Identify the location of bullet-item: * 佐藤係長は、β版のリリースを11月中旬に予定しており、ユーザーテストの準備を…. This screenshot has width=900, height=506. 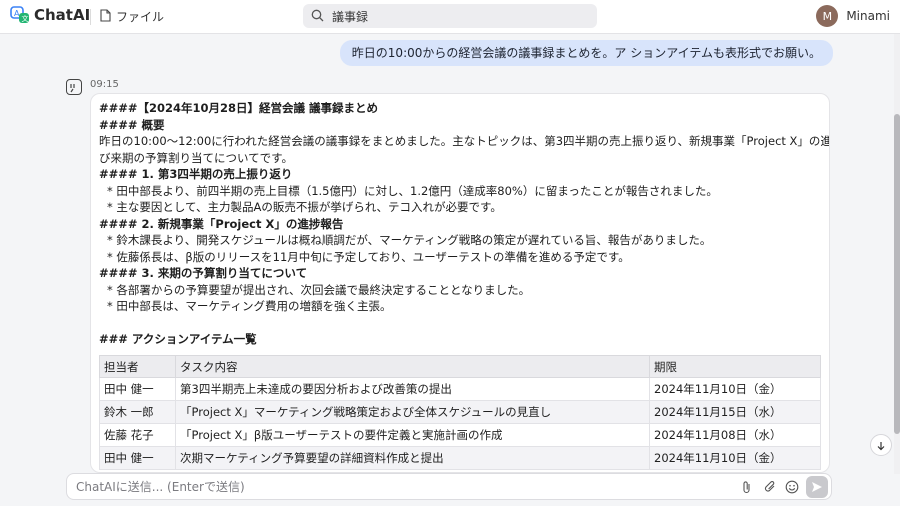
(368, 256).